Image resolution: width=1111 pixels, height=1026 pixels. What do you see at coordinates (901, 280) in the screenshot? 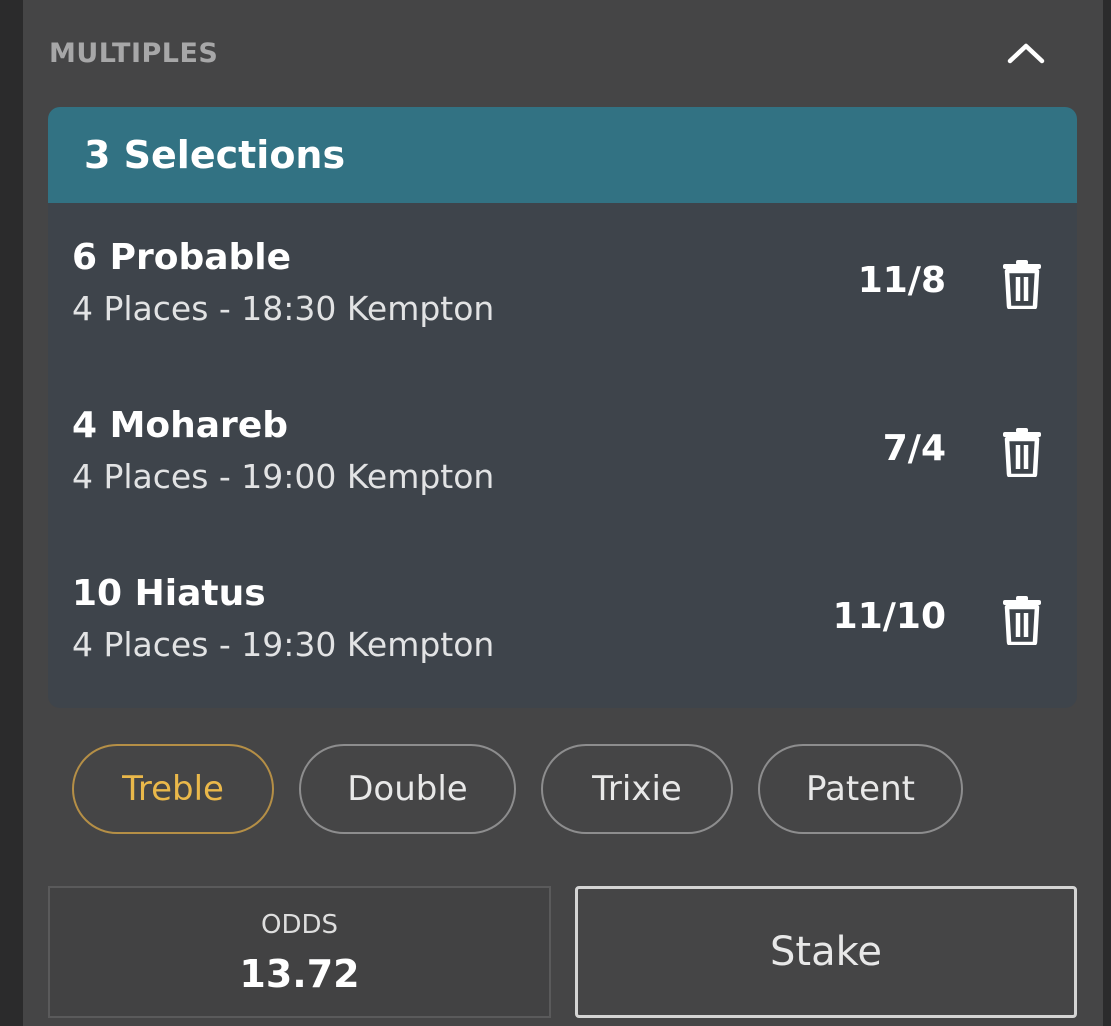
I see `selection-odds: 11/8` at bounding box center [901, 280].